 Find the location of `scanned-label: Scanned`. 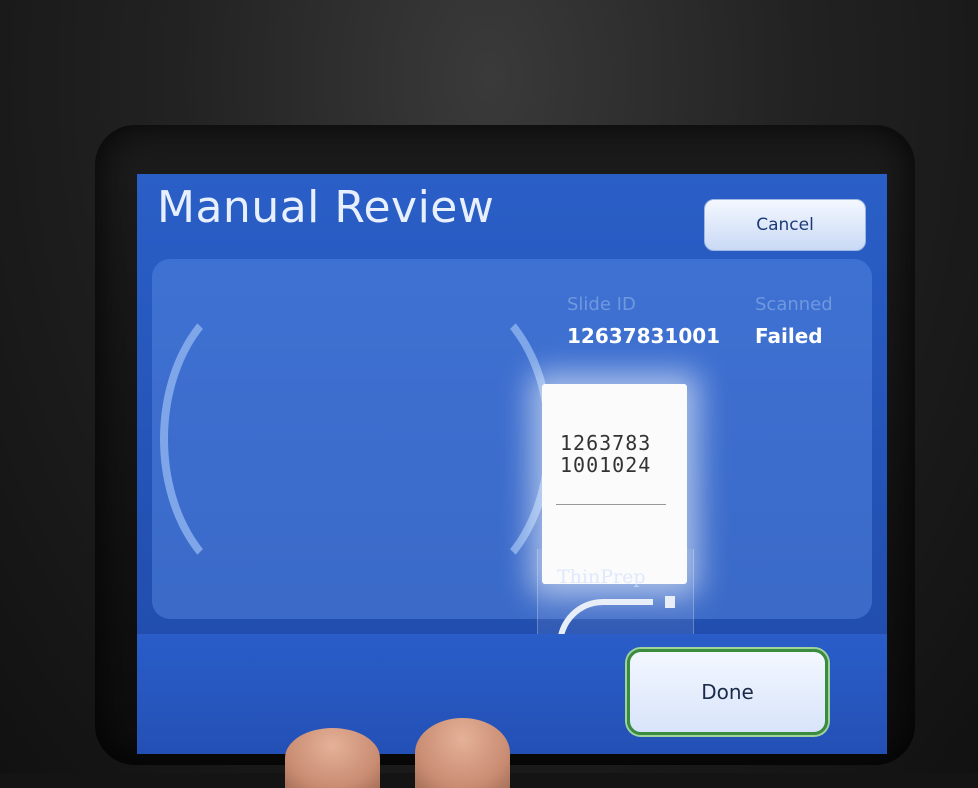

scanned-label: Scanned is located at coordinates (794, 304).